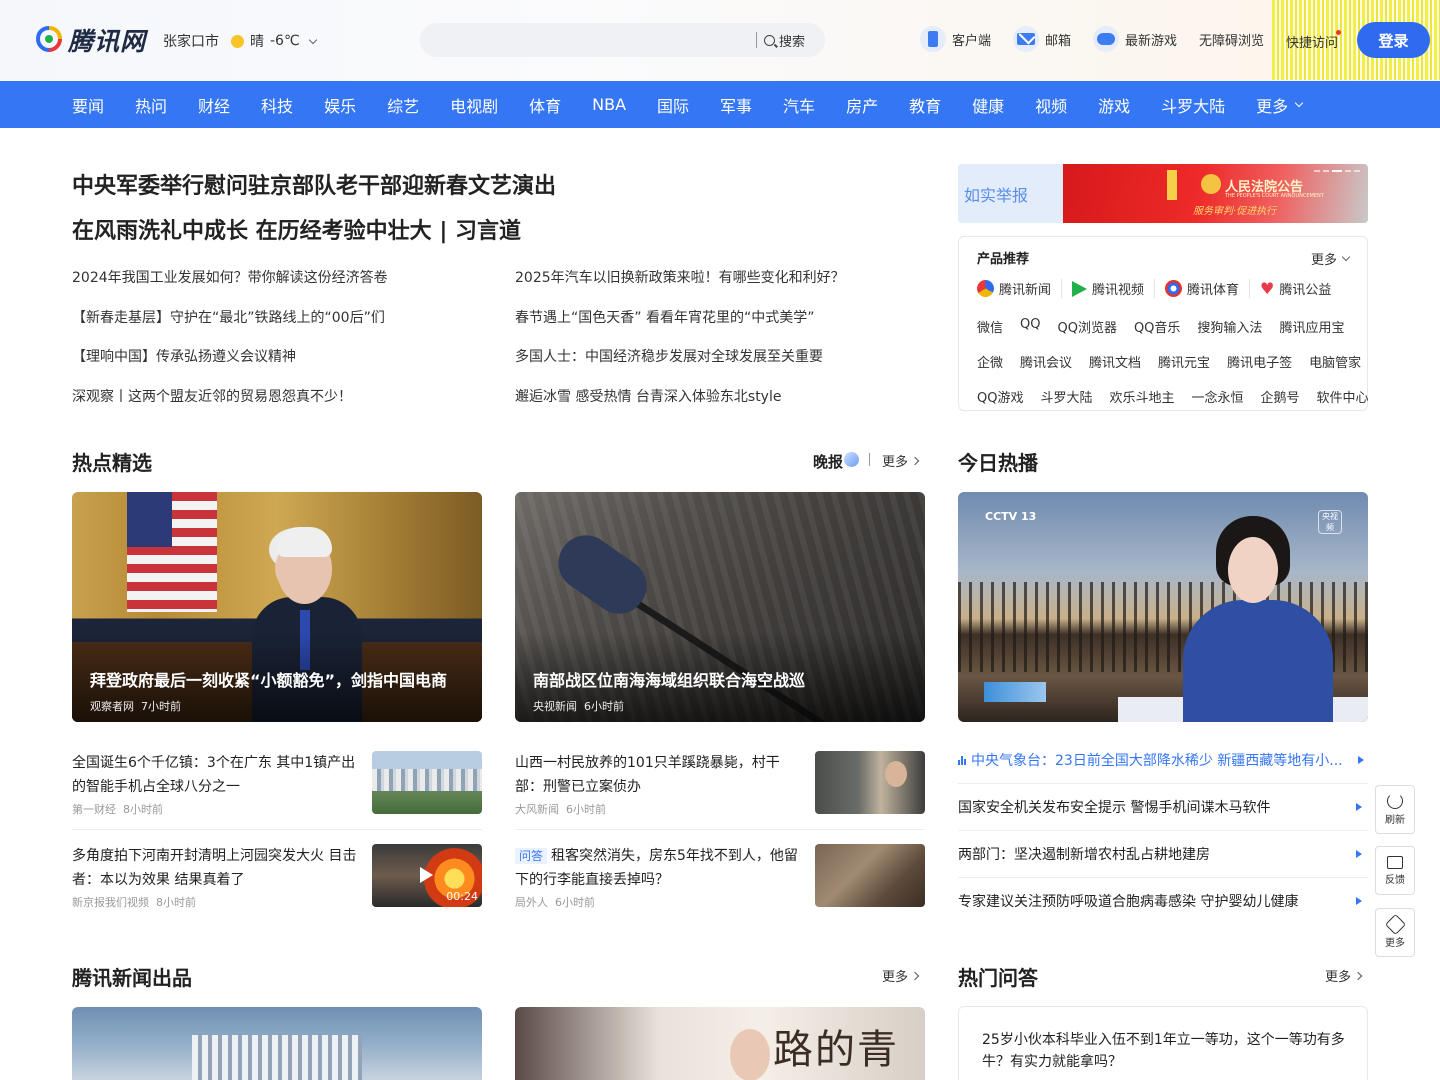 The image size is (1440, 1080). Describe the element at coordinates (1259, 361) in the screenshot. I see `product-link: 腾讯电子签` at that location.